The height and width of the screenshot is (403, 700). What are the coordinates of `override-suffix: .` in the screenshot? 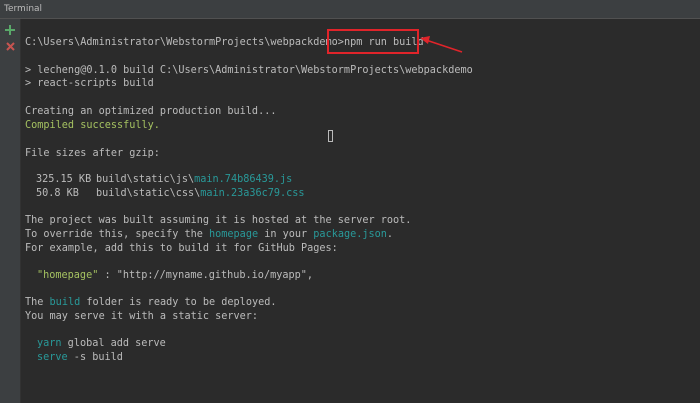 It's located at (390, 234).